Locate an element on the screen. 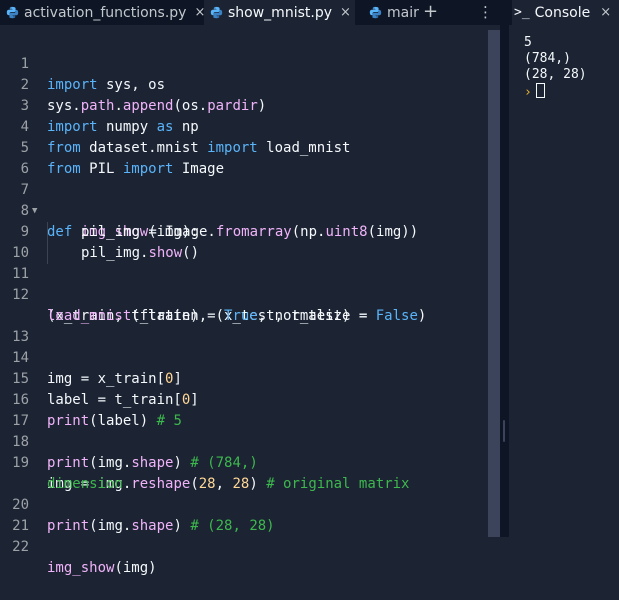 The height and width of the screenshot is (600, 619). code-comment: dimension is located at coordinates (85, 484).